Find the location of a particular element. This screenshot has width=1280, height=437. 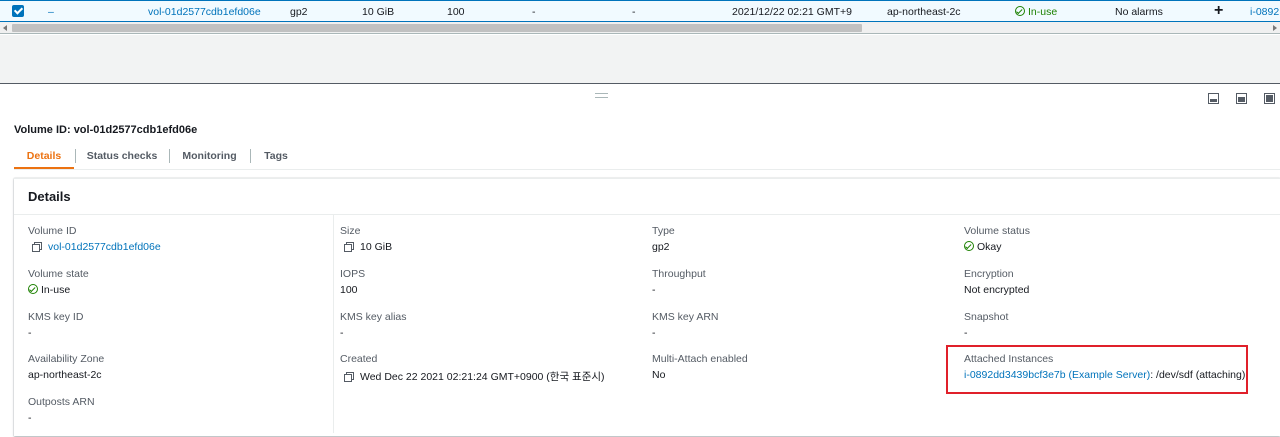

volume-id-heading: Volume ID: vol-01d2577cdb1efd06e is located at coordinates (106, 130).